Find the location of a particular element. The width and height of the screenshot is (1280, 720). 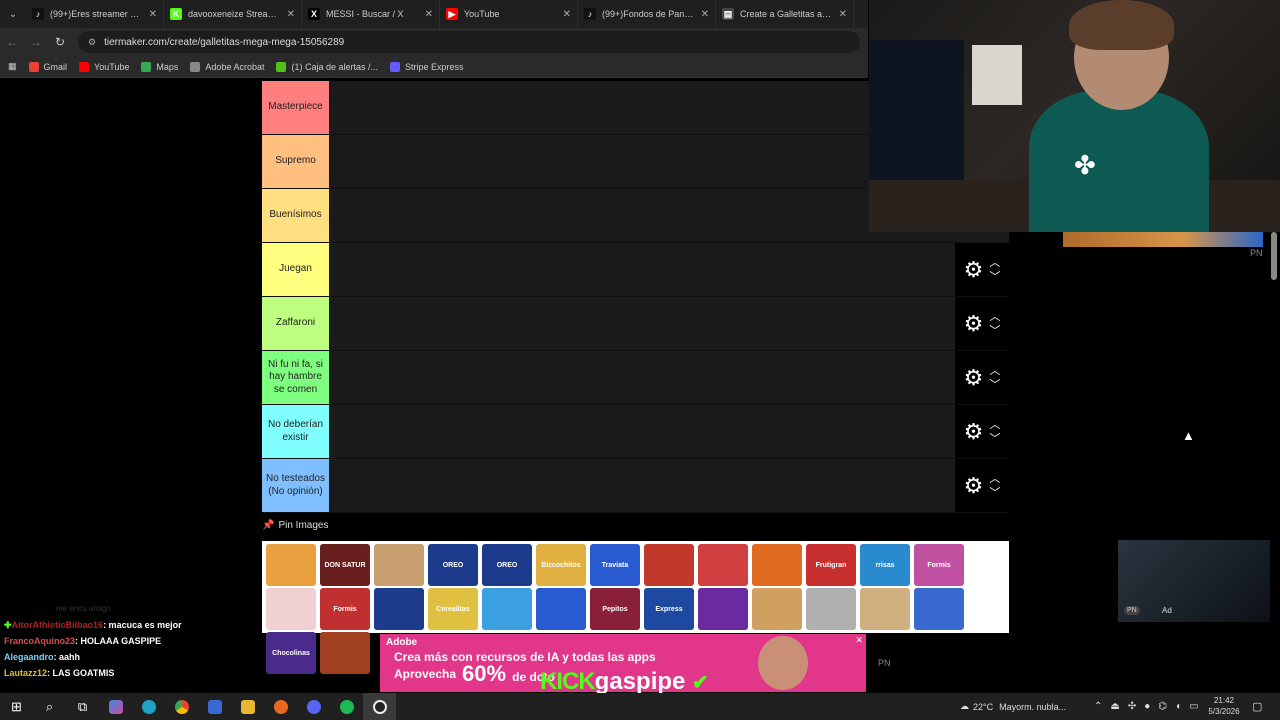

browser-tab: ▤ Create a Galletitas argent ✕ is located at coordinates (785, 14).